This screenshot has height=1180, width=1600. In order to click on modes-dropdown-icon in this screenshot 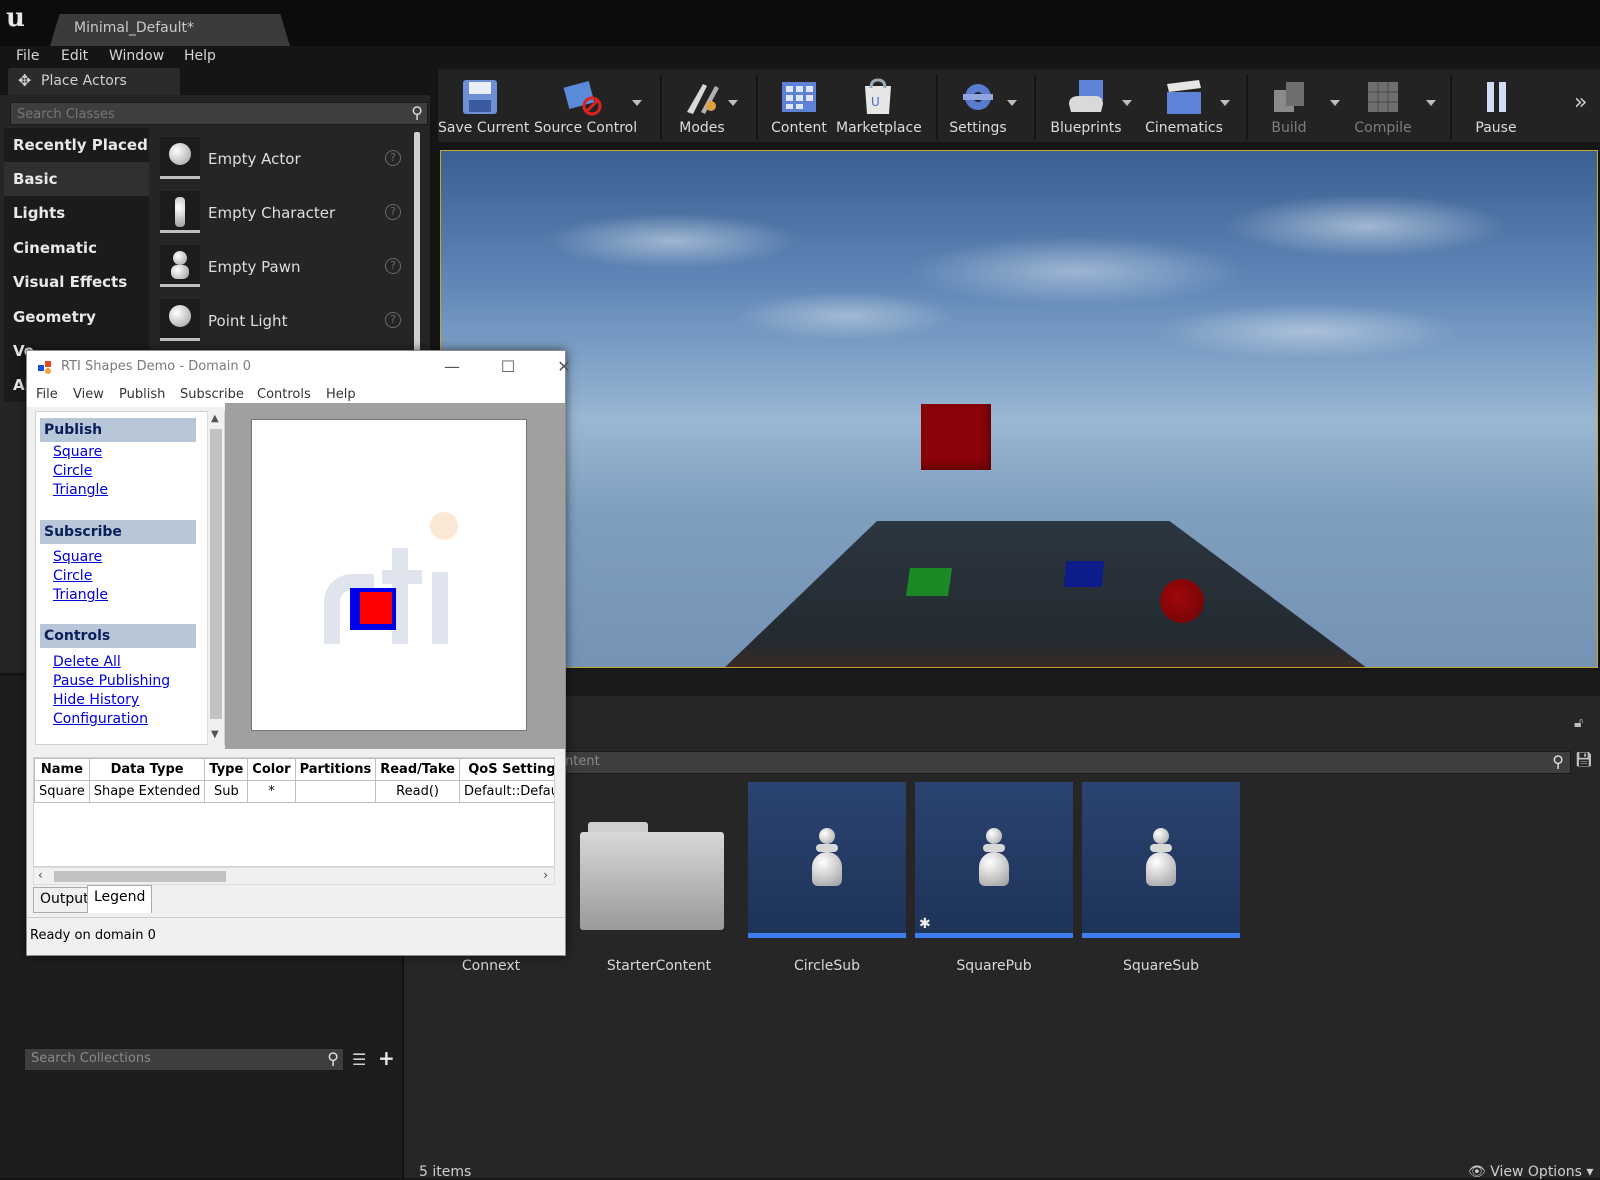, I will do `click(733, 103)`.